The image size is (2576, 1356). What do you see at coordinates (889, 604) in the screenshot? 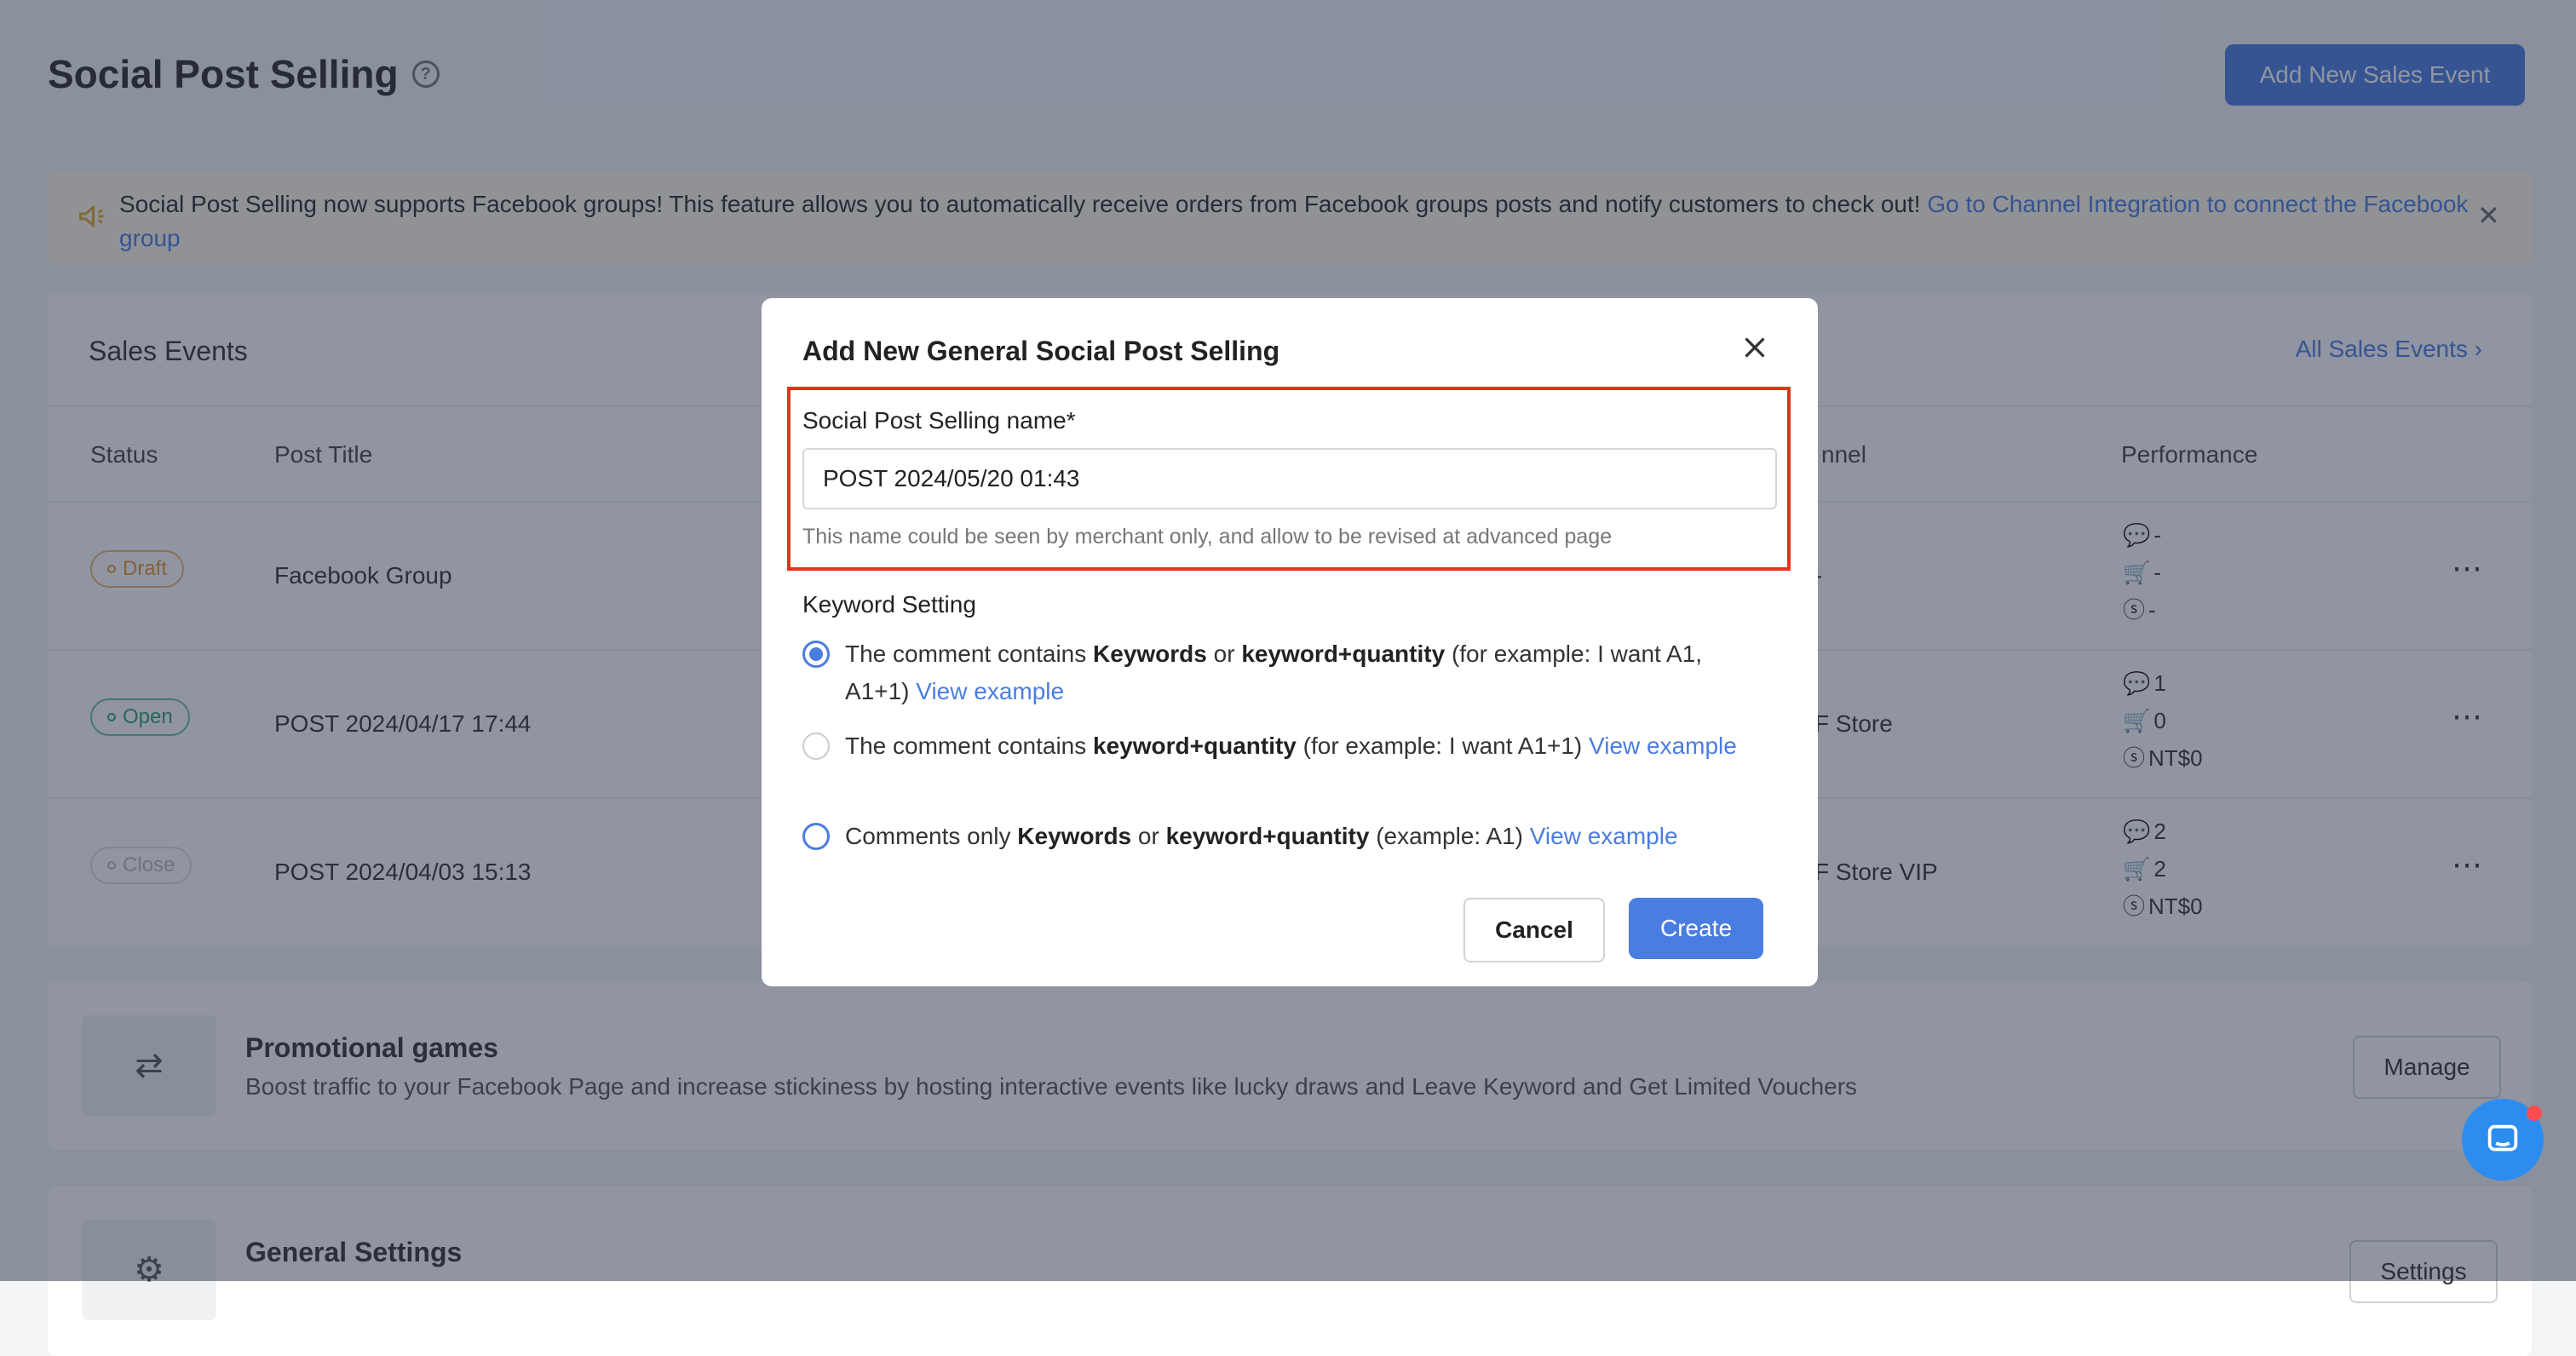
I see `keyword-setting-label: Keyword Setting` at bounding box center [889, 604].